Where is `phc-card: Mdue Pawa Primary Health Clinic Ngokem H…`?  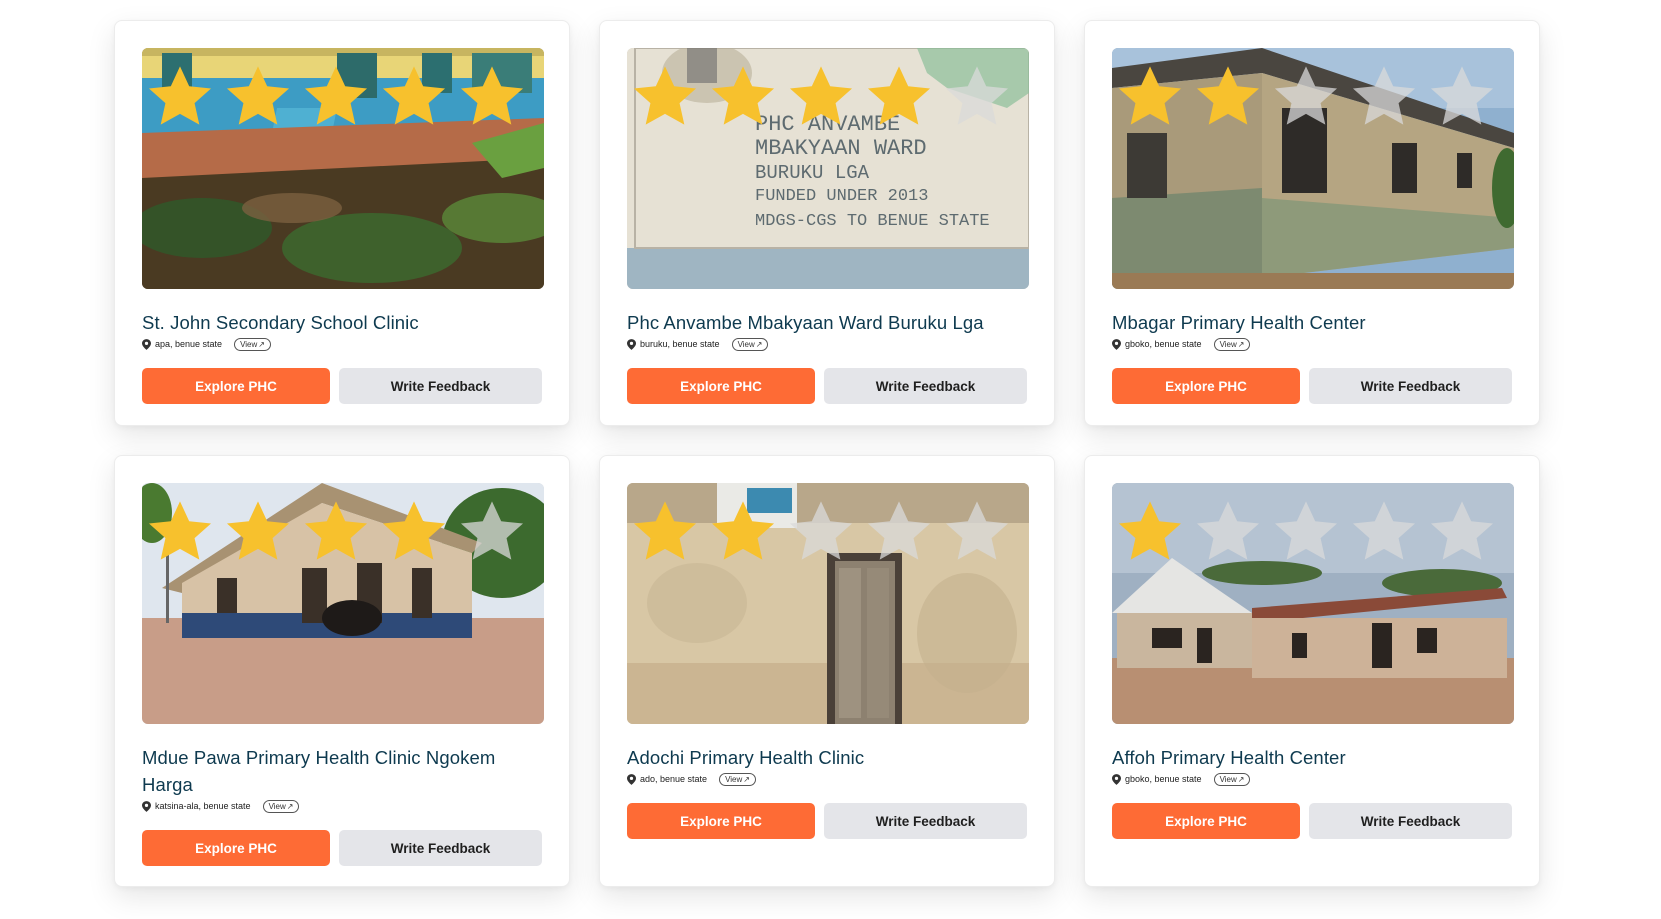
phc-card: Mdue Pawa Primary Health Clinic Ngokem H… is located at coordinates (342, 671).